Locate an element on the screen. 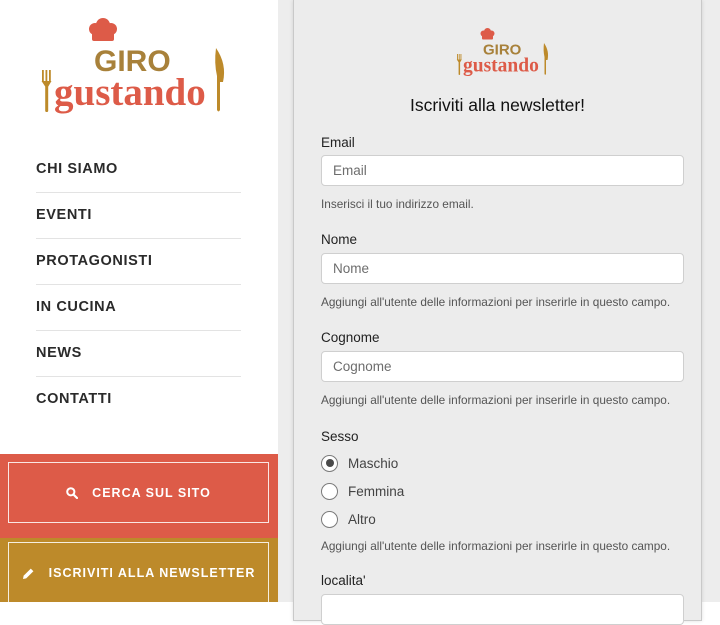 The height and width of the screenshot is (625, 720). pencil-icon is located at coordinates (28, 573).